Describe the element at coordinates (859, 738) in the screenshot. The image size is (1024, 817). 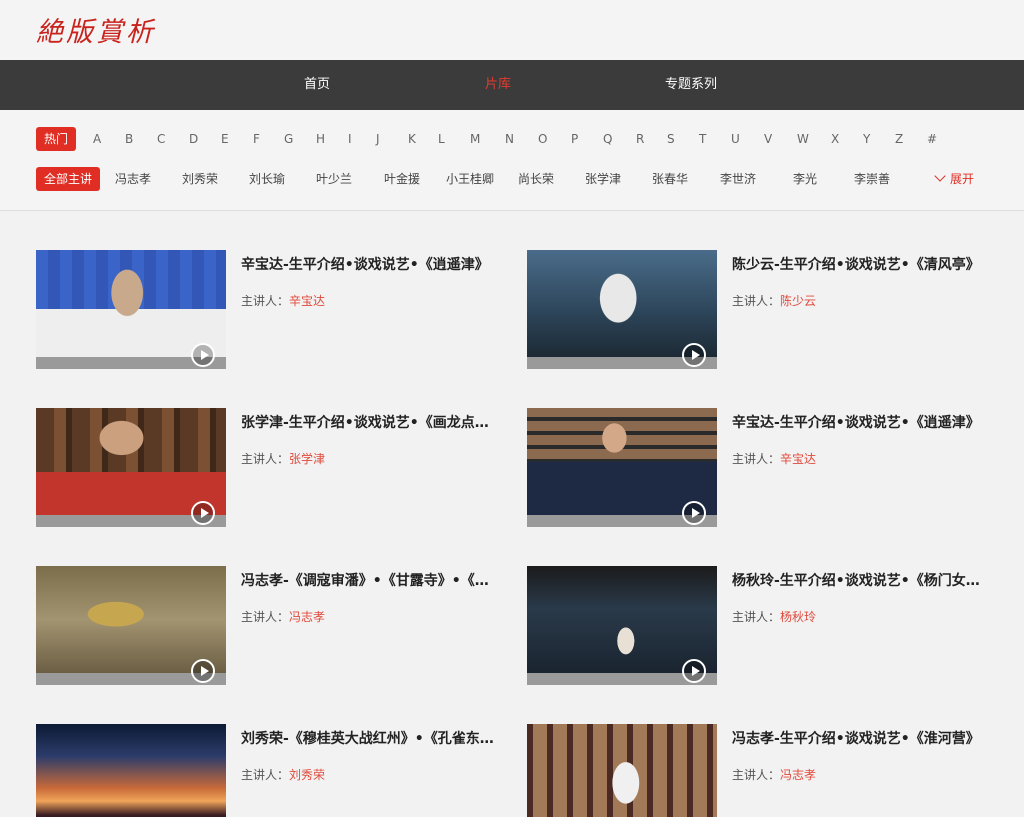
I see `video-title: 冯志孝-生平介绍•谈戏说艺•《淮河营》` at that location.